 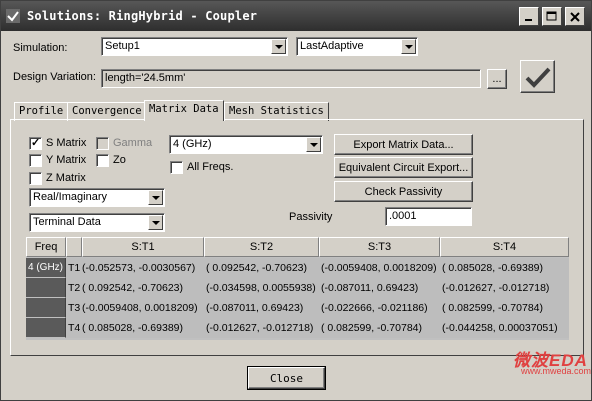 I want to click on table-cell: (-0.022666, -0.021186), so click(x=374, y=308).